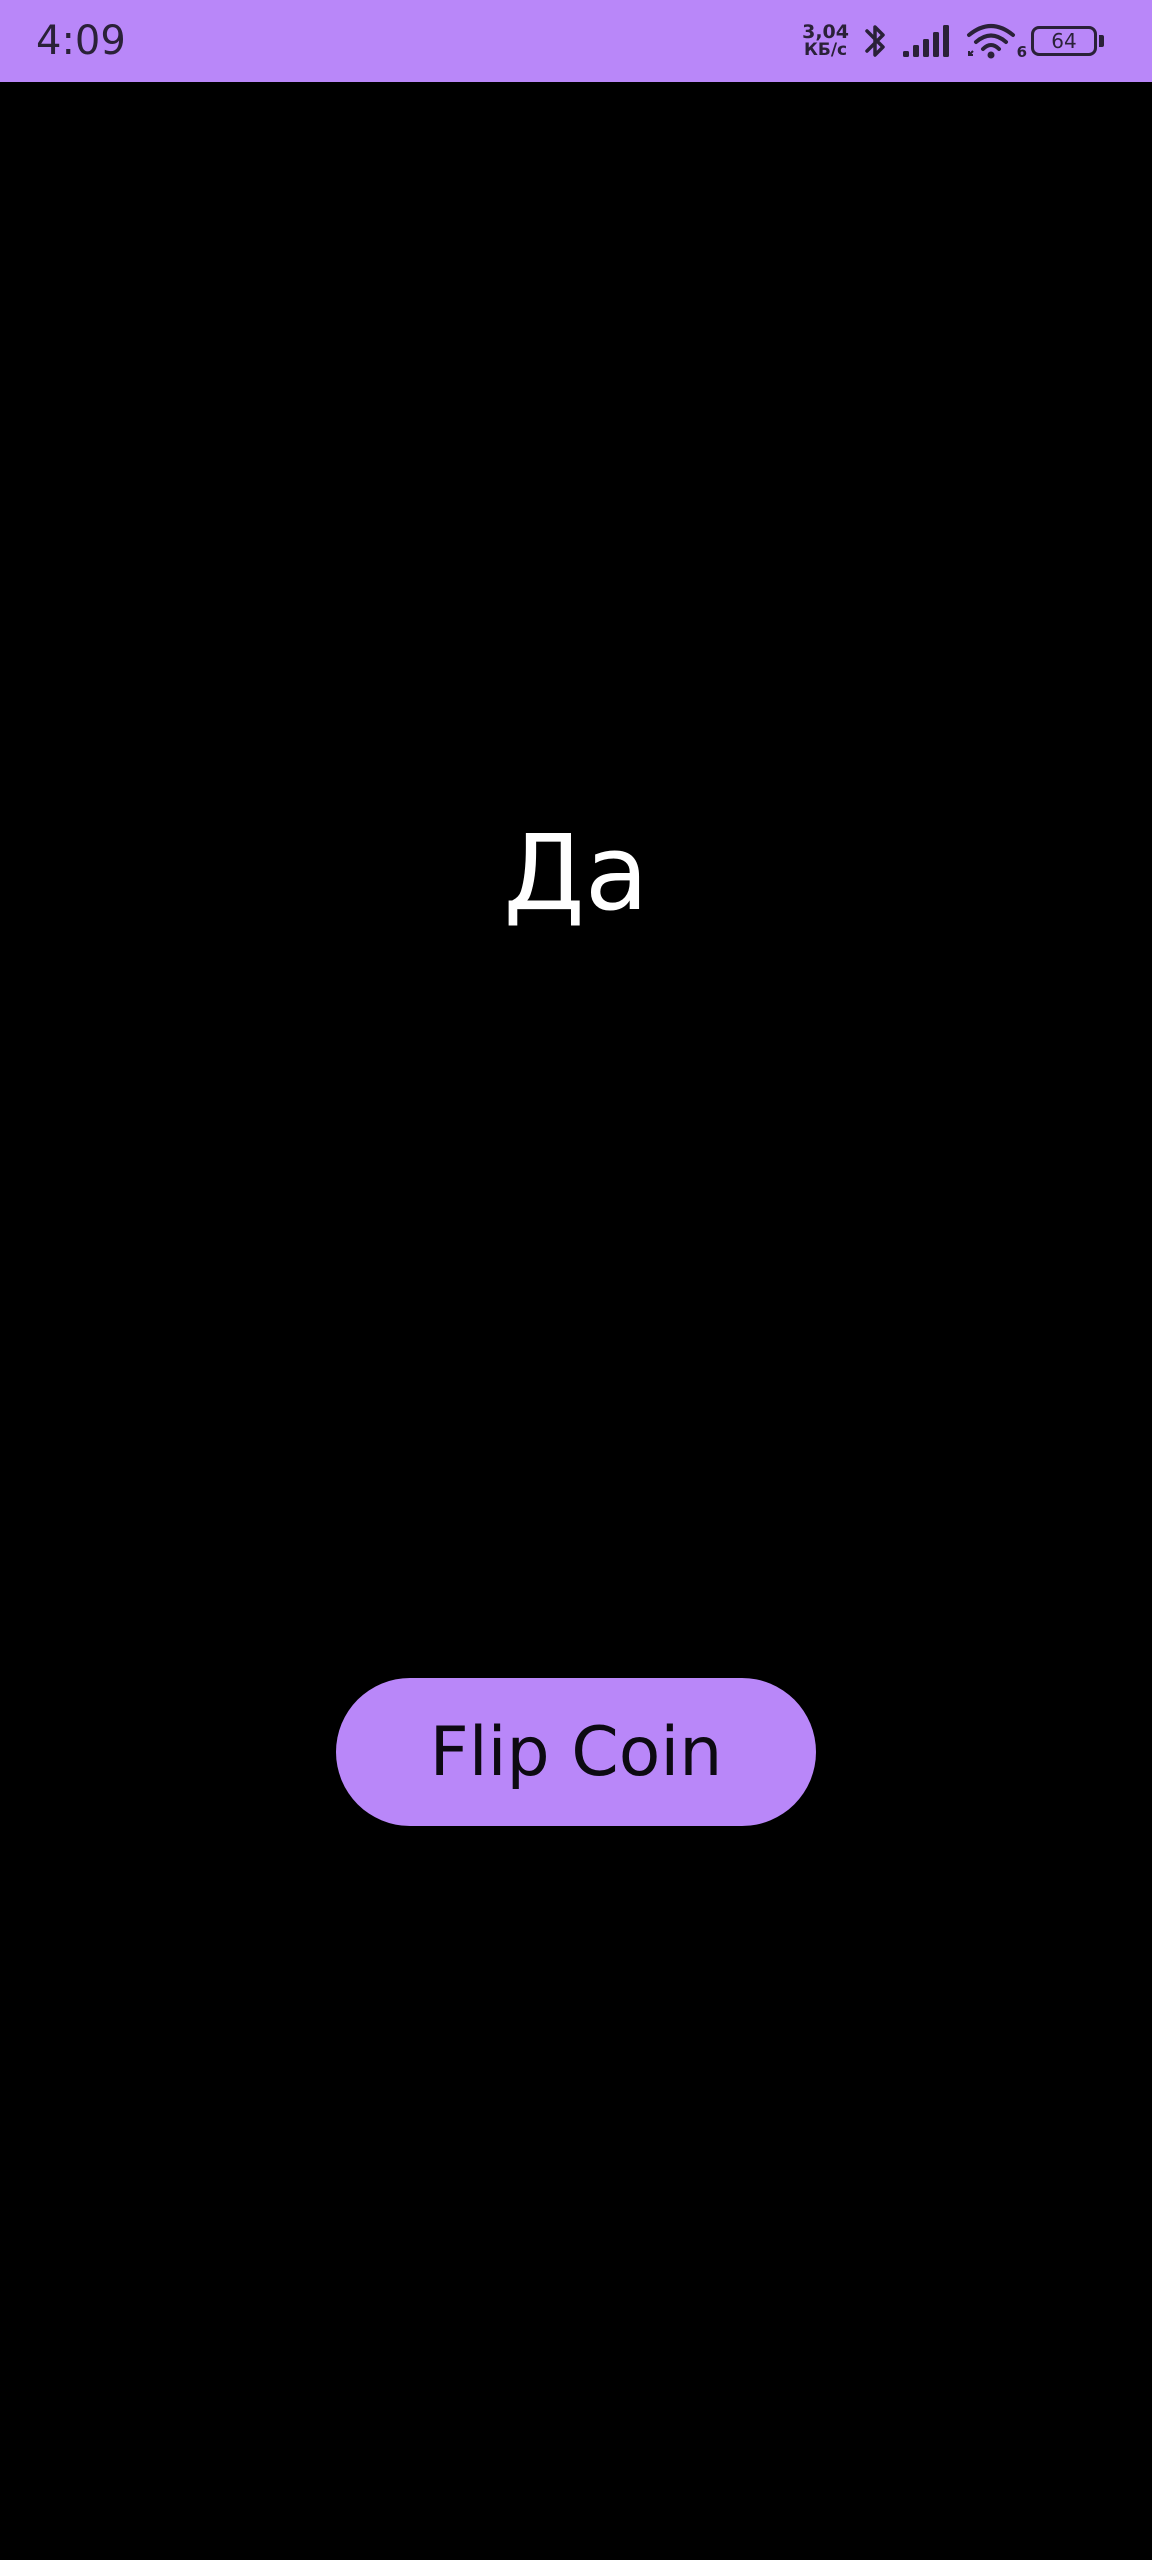 This screenshot has width=1152, height=2560. I want to click on battery-icon: 64, so click(1067, 41).